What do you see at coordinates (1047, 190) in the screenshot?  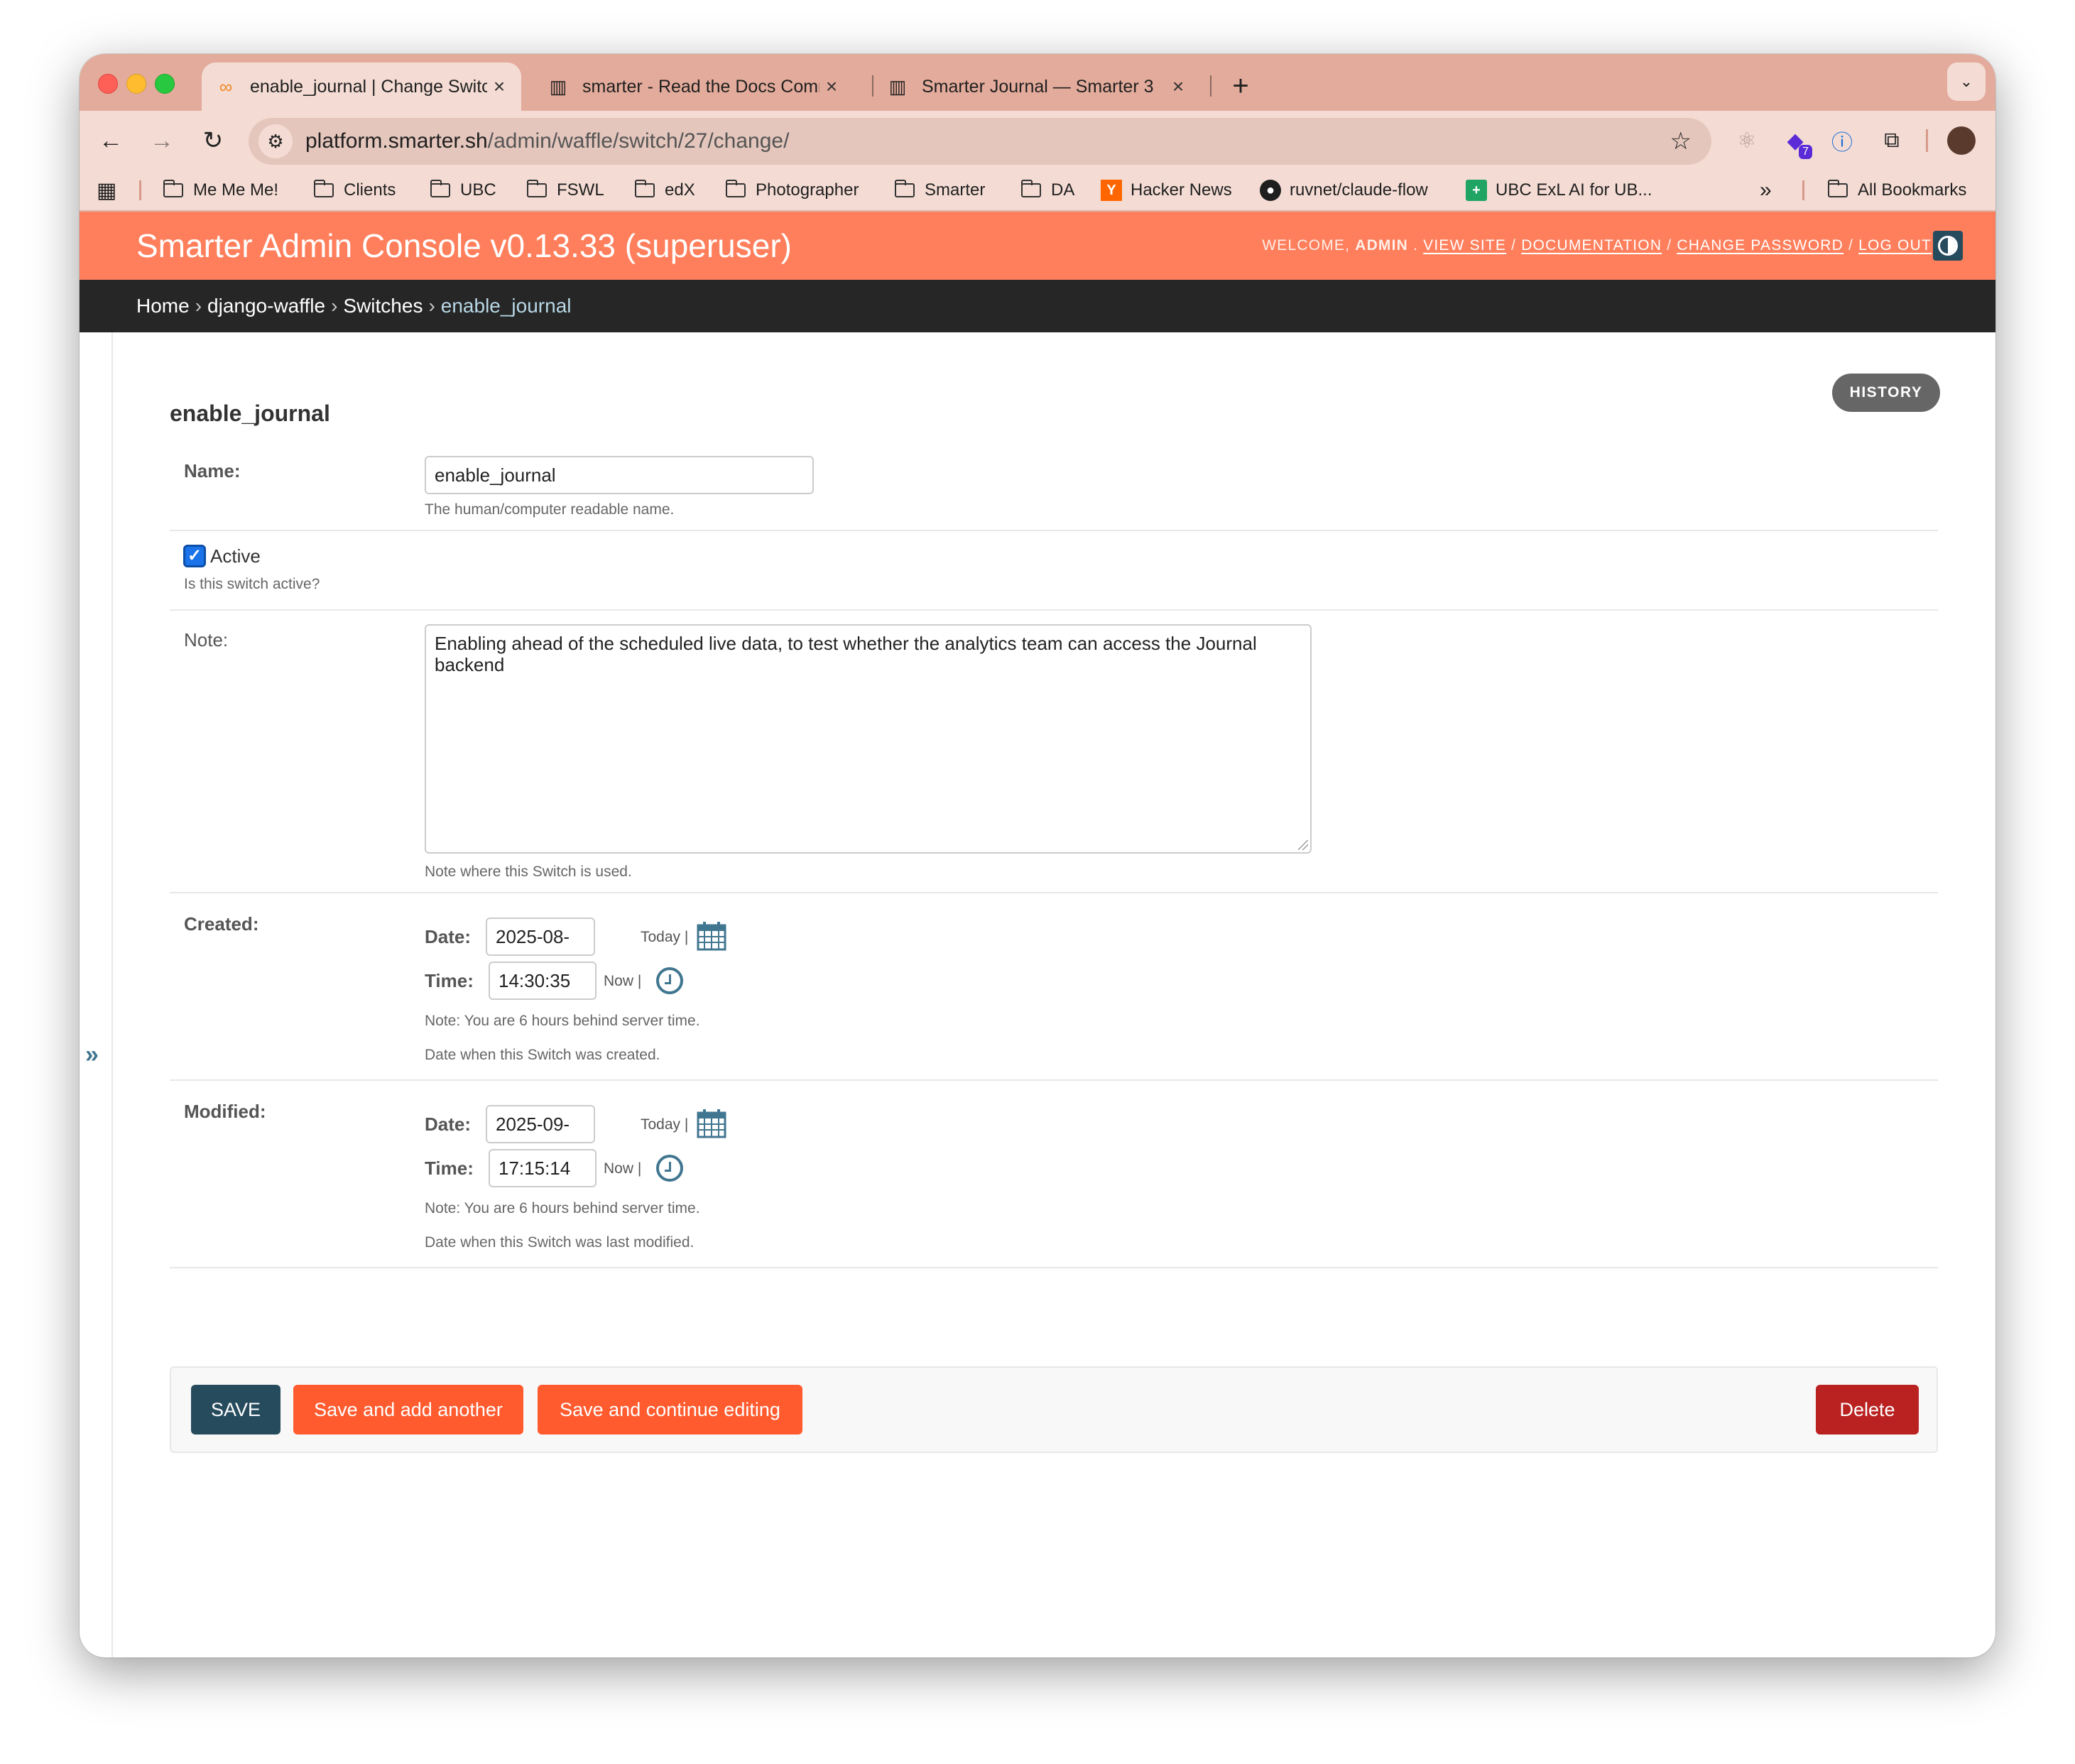 I see `bookmark-da: DA` at bounding box center [1047, 190].